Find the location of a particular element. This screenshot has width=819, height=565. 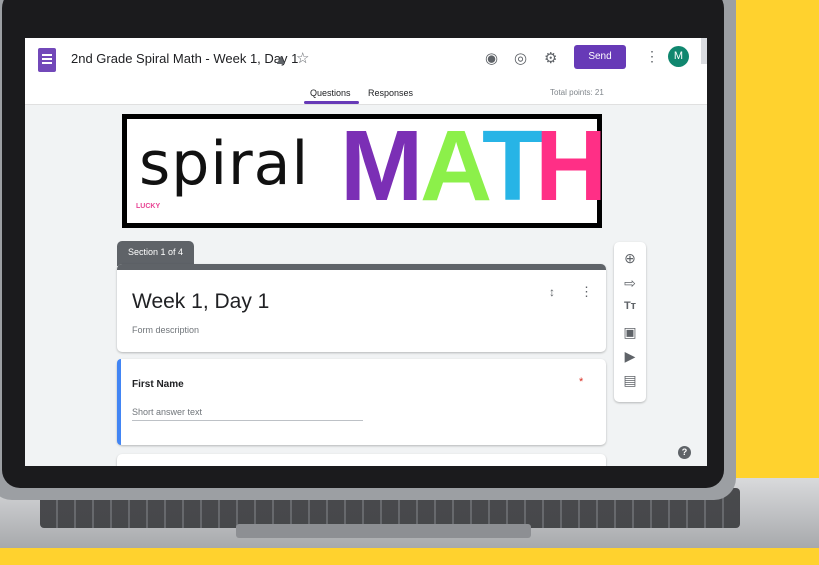

header-banner-image: spiral M A T H LUCKY is located at coordinates (364, 169).